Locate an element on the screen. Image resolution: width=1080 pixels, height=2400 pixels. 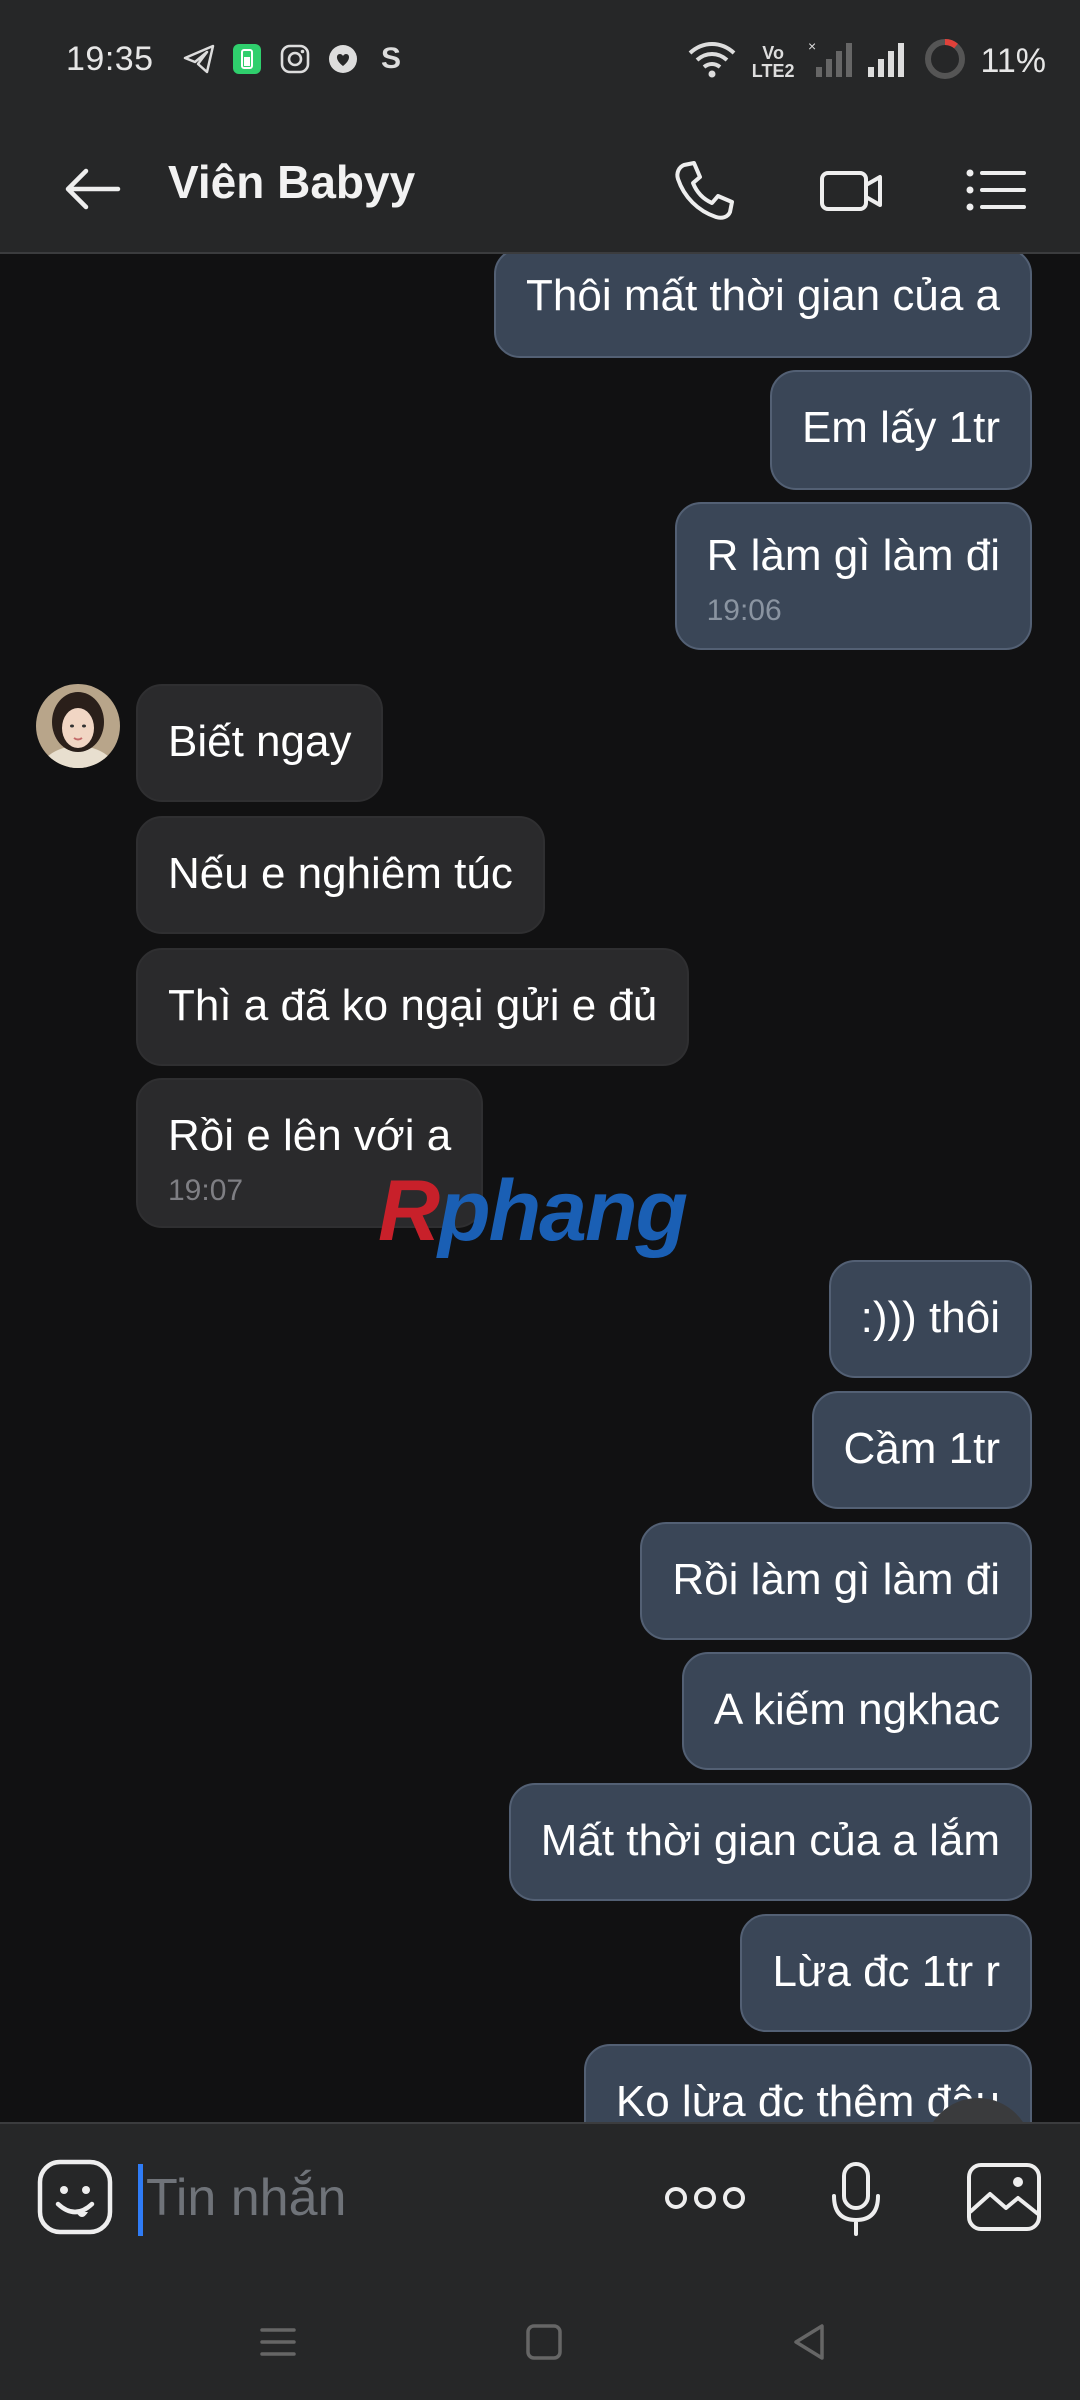
chat-header: Viên Babyy is located at coordinates (540, 189).